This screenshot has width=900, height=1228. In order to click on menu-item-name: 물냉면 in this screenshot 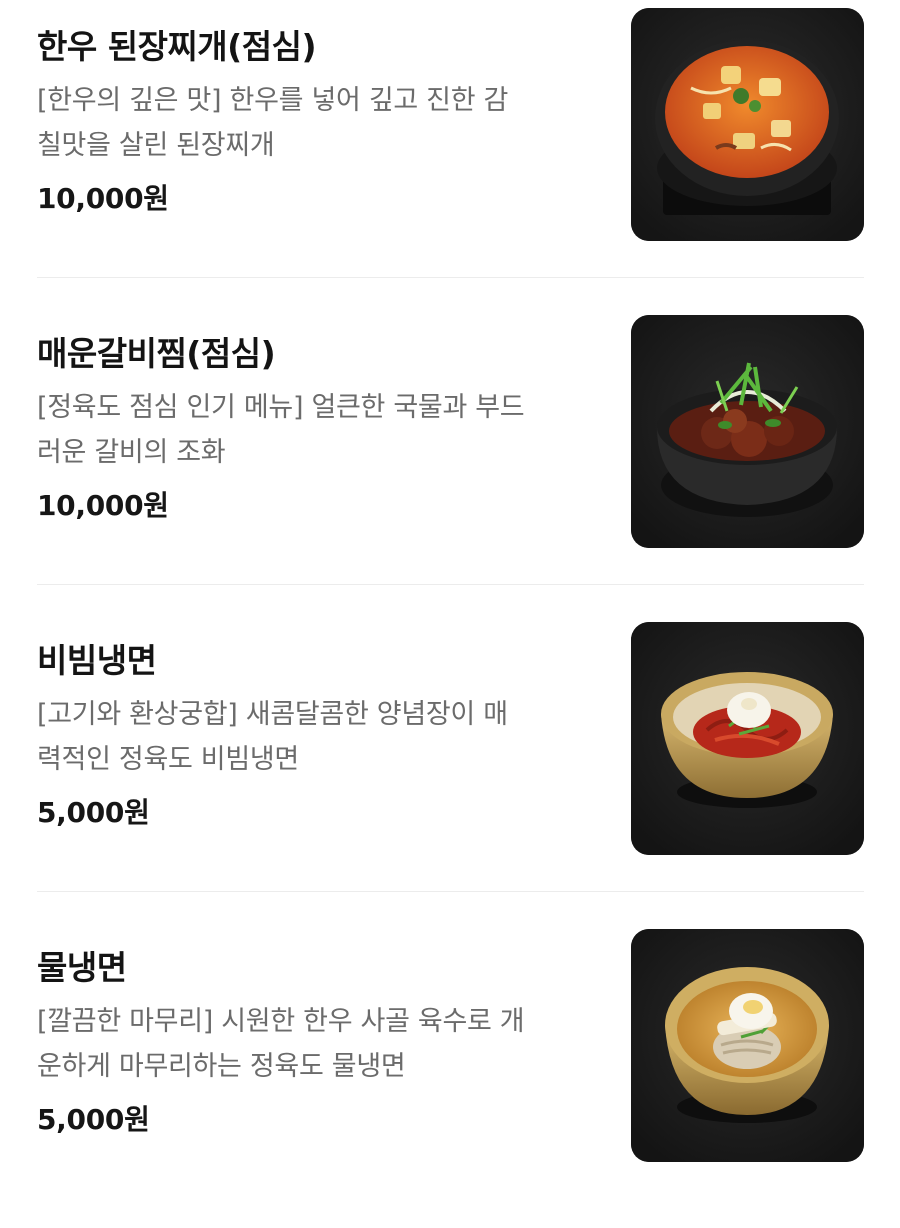, I will do `click(82, 967)`.